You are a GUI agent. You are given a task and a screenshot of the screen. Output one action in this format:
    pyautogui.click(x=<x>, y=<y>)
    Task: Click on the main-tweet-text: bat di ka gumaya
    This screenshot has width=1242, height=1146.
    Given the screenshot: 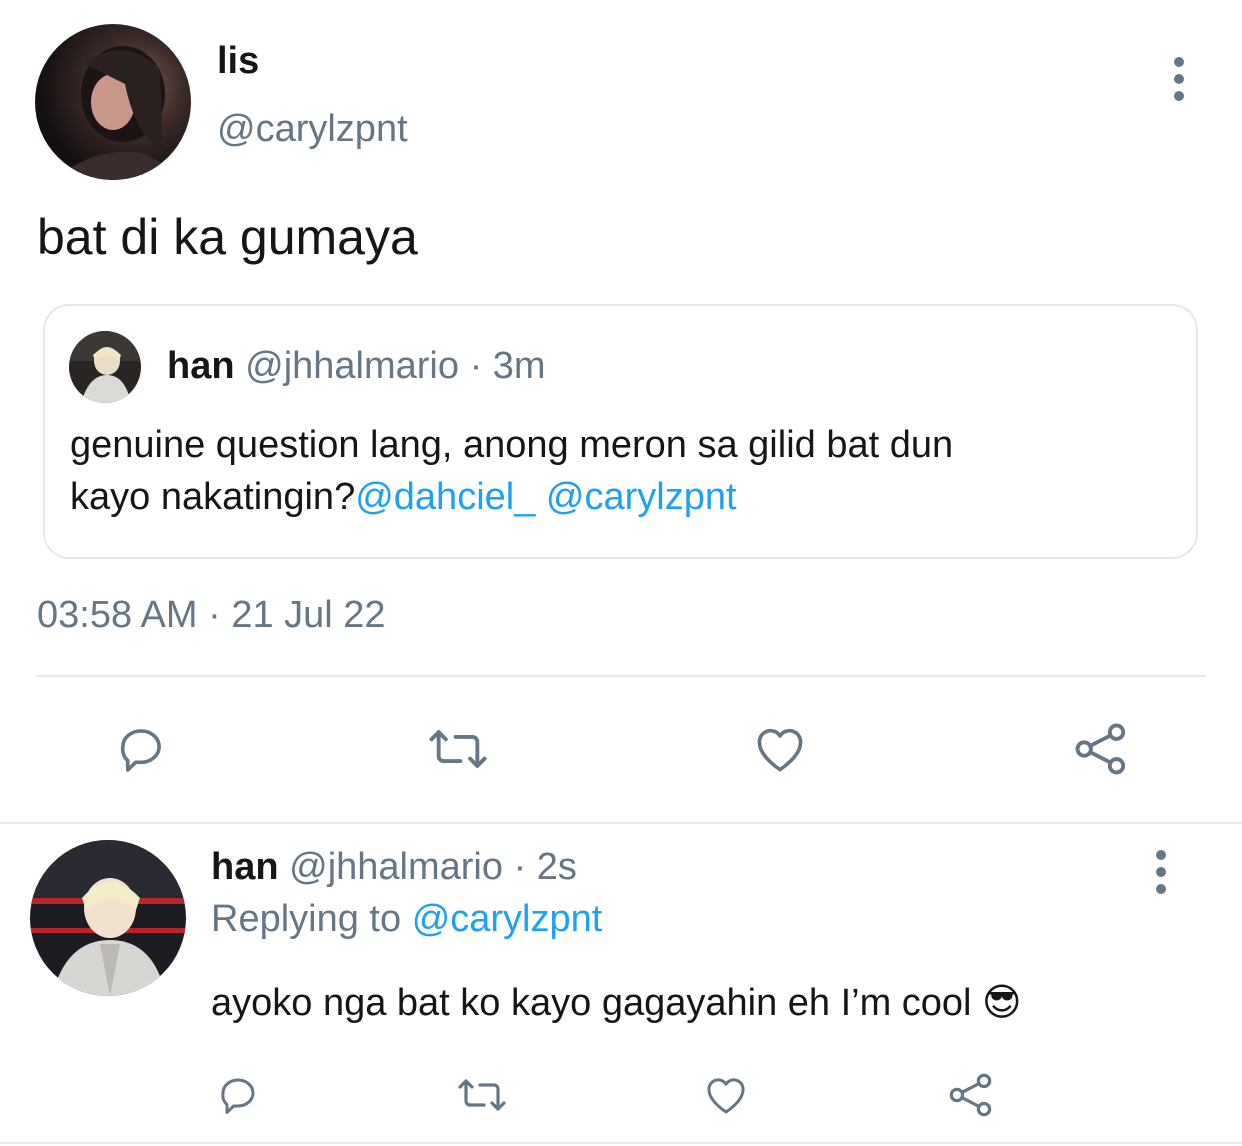 What is the action you would take?
    pyautogui.click(x=227, y=237)
    